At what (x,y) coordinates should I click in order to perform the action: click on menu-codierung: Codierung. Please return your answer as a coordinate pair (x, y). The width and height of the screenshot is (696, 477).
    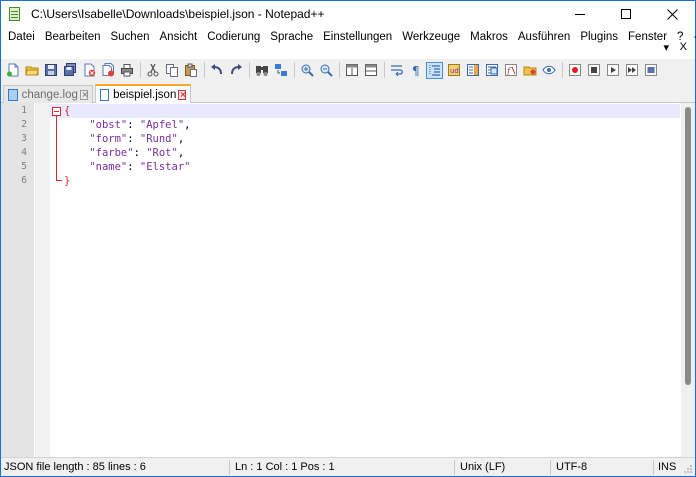
    Looking at the image, I should click on (233, 37).